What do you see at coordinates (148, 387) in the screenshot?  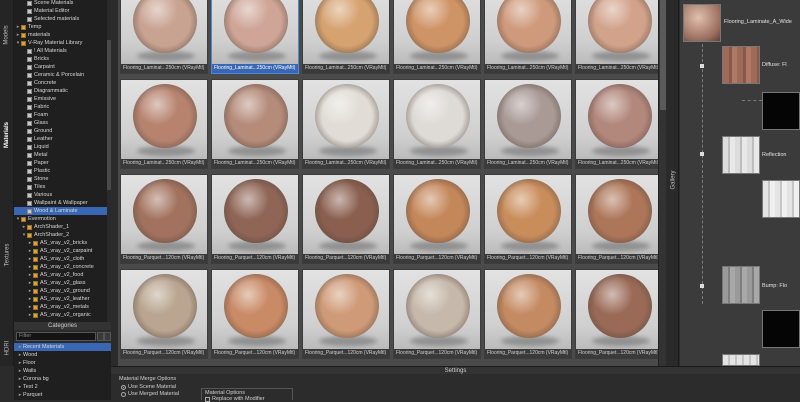 I see `use-scene-material-radio: Use Scene Material` at bounding box center [148, 387].